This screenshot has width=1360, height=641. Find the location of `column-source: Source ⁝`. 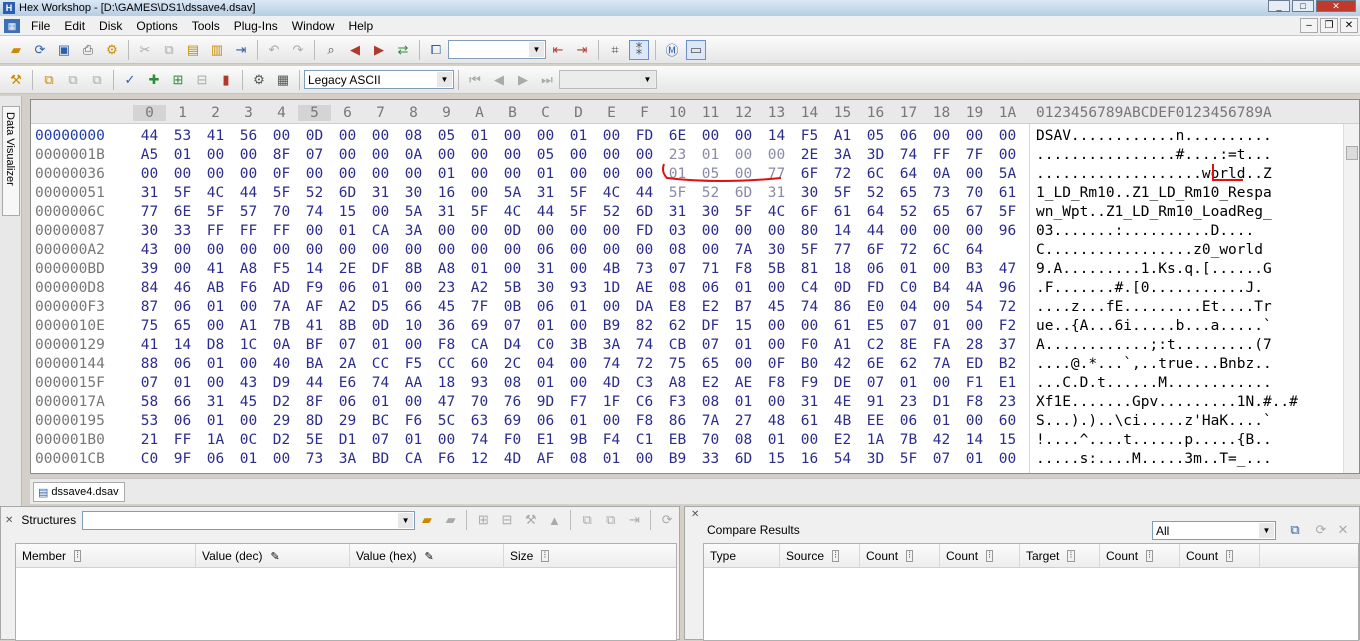

column-source: Source ⁝ is located at coordinates (820, 556).